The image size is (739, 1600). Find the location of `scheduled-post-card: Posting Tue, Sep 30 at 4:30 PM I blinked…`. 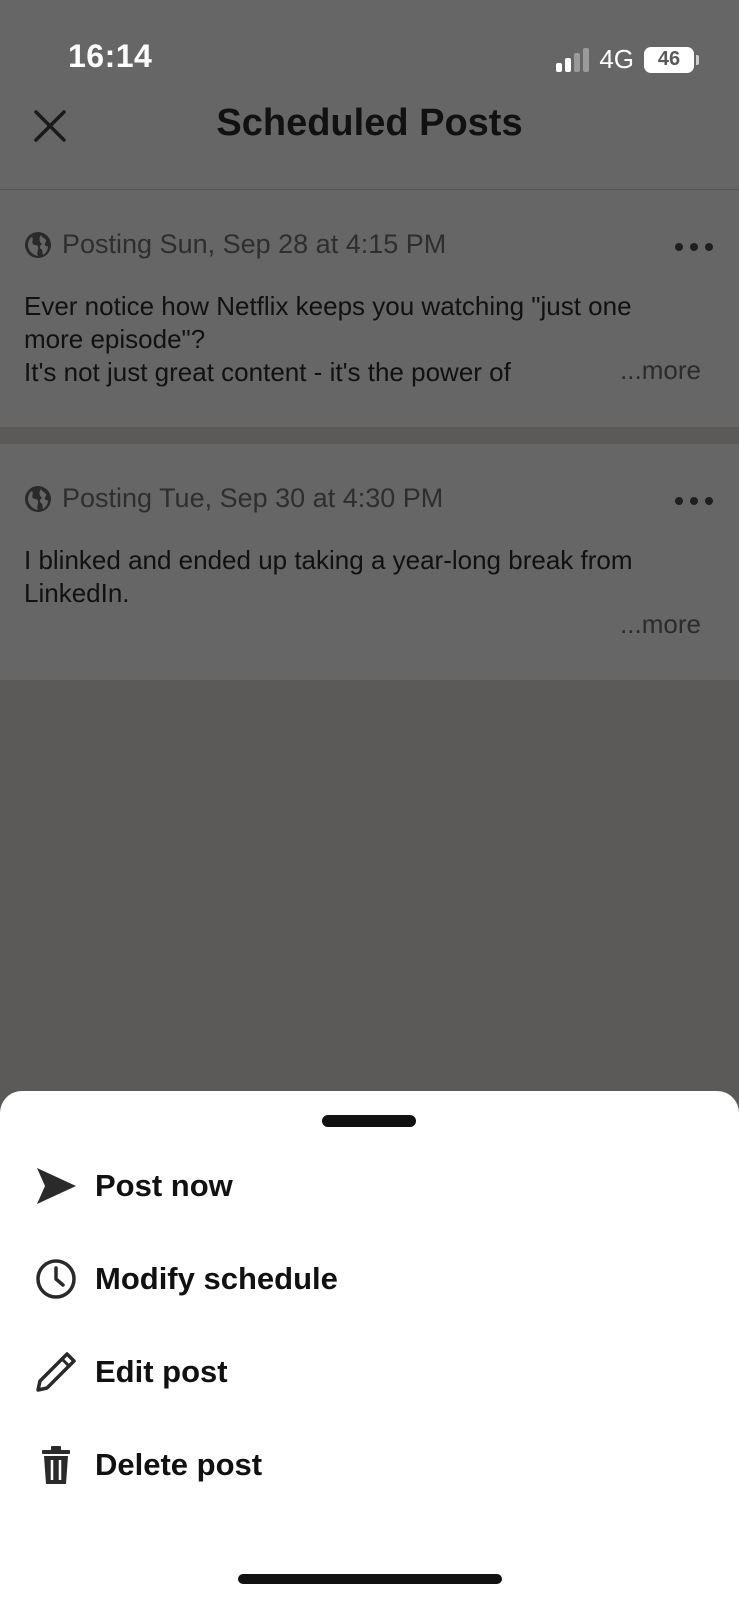

scheduled-post-card: Posting Tue, Sep 30 at 4:30 PM I blinked… is located at coordinates (369, 562).